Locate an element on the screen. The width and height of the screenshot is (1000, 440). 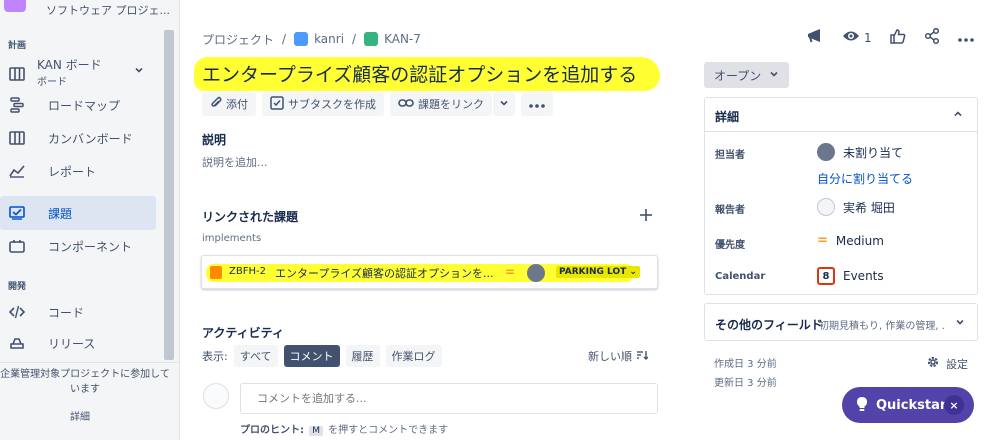
quickstart-button: Quickstart × is located at coordinates (908, 405).